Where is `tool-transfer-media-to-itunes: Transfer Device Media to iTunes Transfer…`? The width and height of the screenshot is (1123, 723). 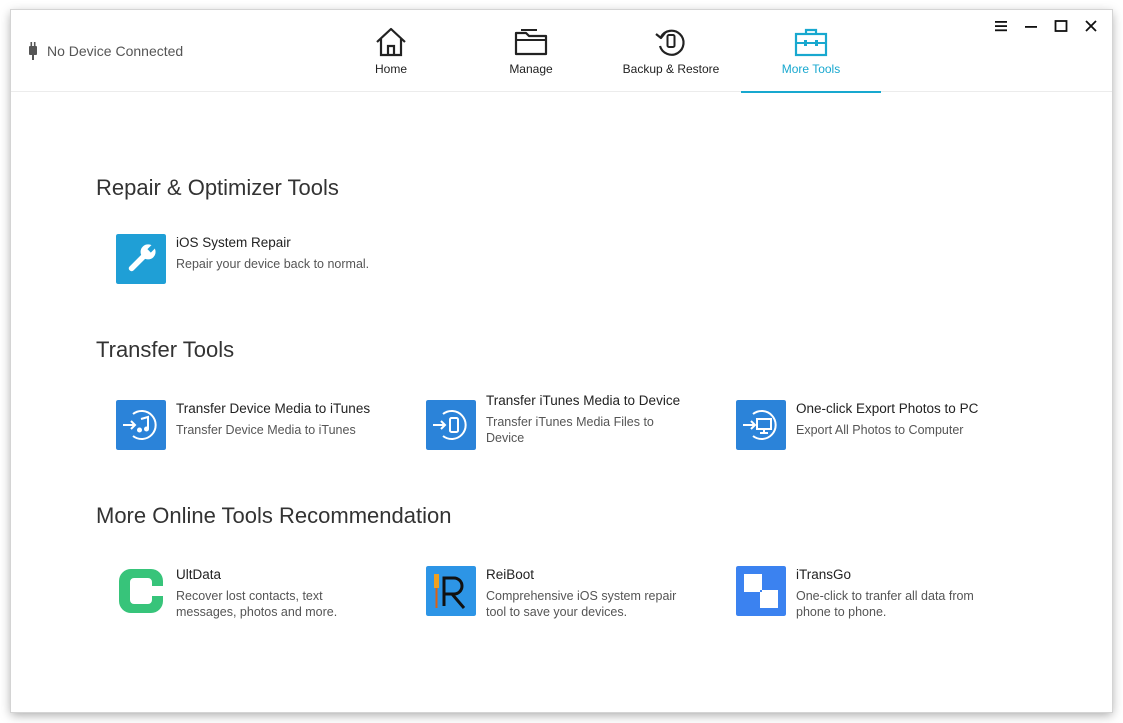
tool-transfer-media-to-itunes: Transfer Device Media to iTunes Transfer… is located at coordinates (261, 427).